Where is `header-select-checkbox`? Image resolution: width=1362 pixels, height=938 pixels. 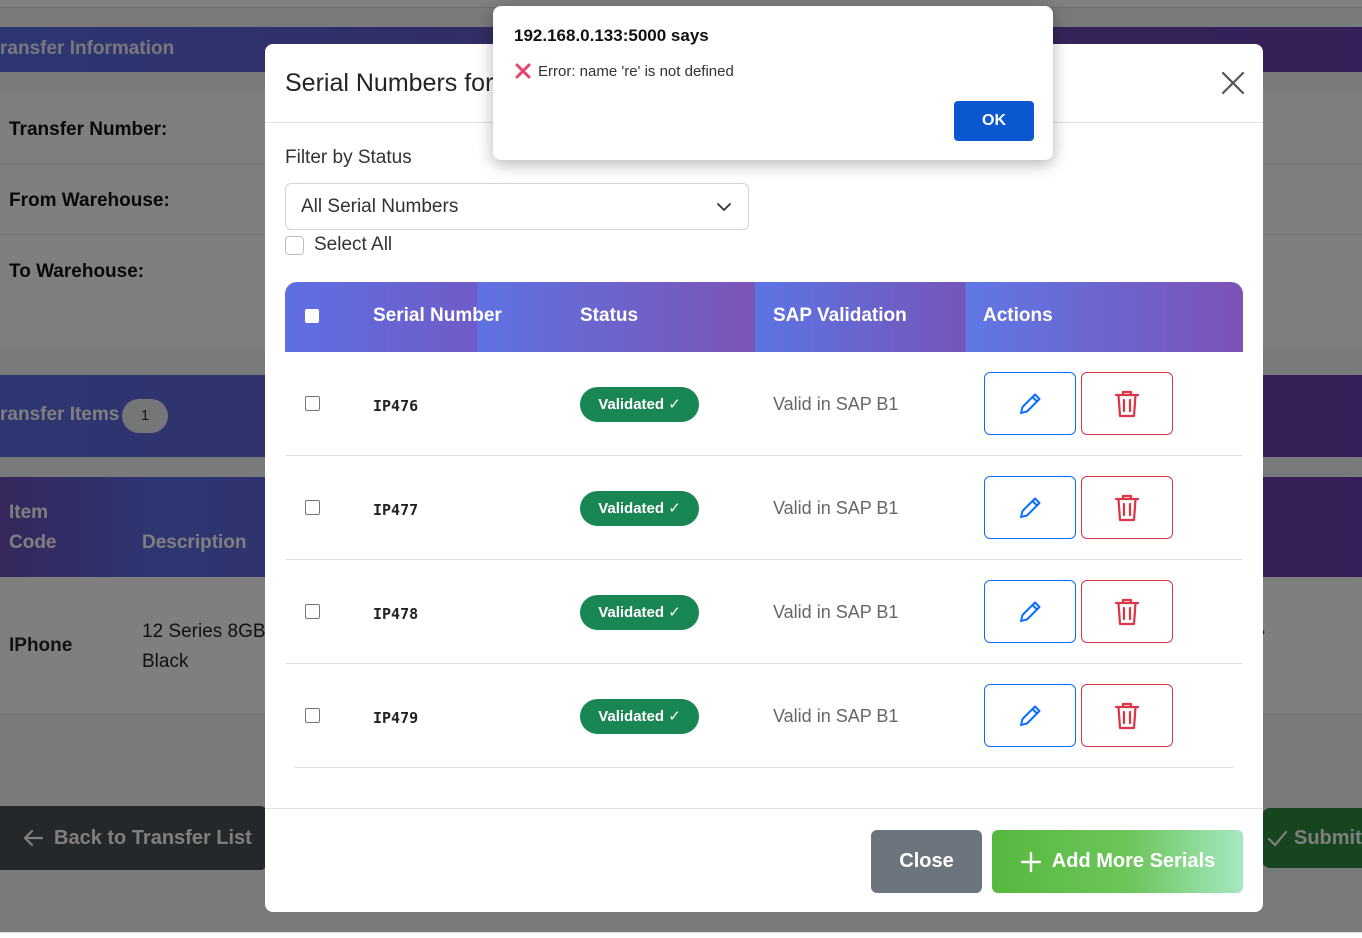 header-select-checkbox is located at coordinates (312, 316).